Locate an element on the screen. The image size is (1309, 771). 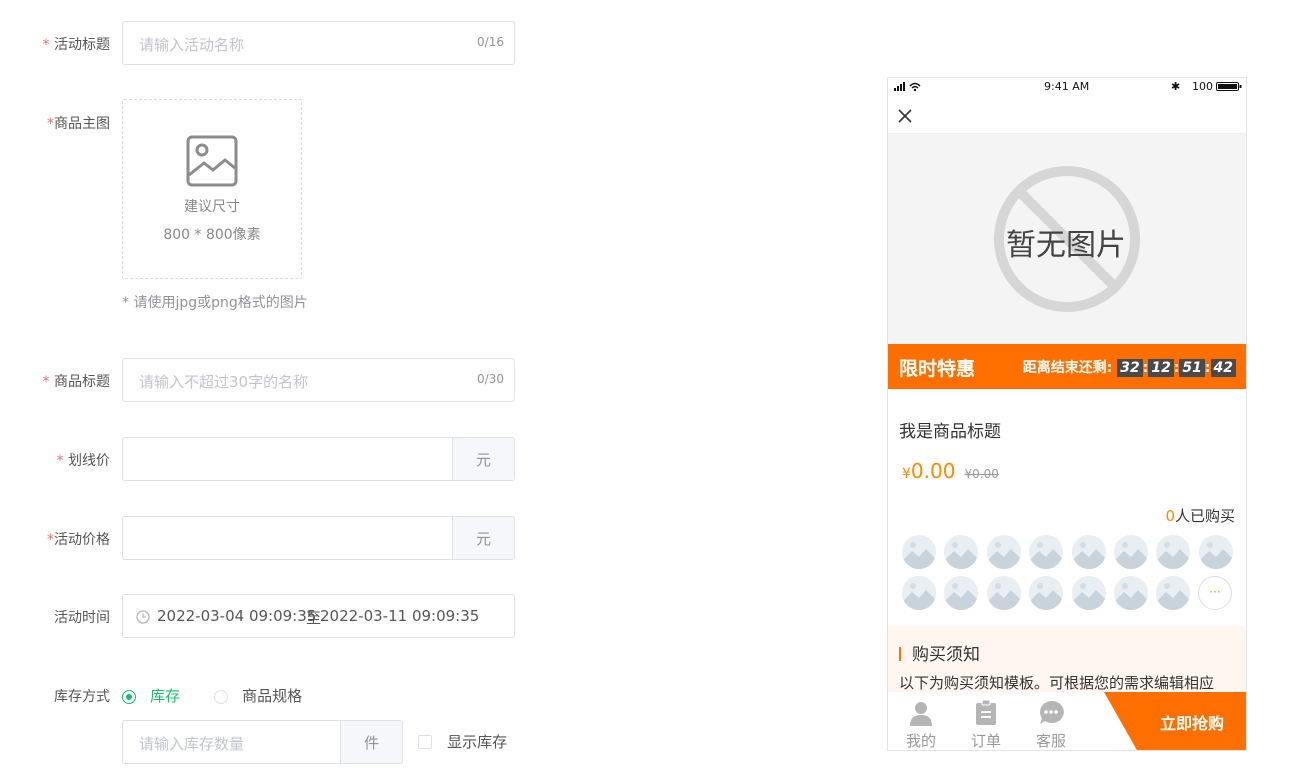
buy-now-button: 立即抢购 is located at coordinates (1175, 721).